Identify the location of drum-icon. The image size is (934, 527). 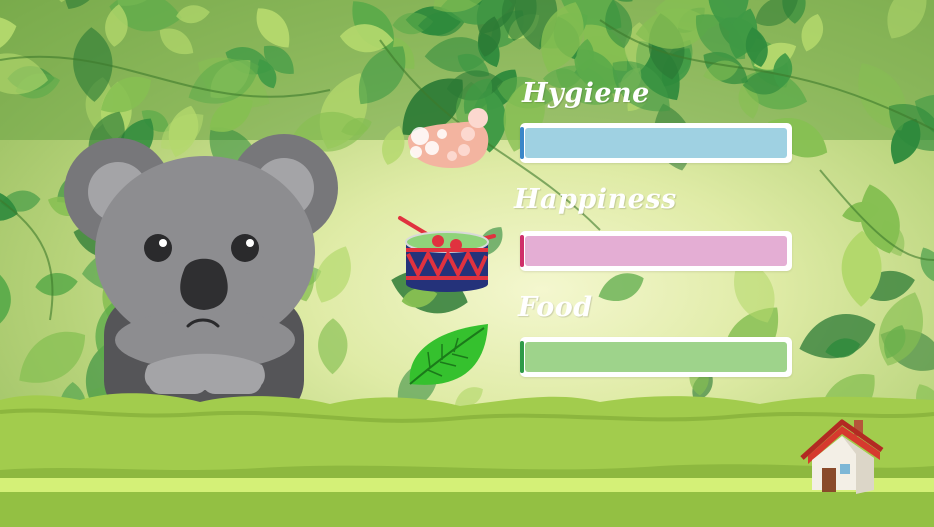
(447, 254).